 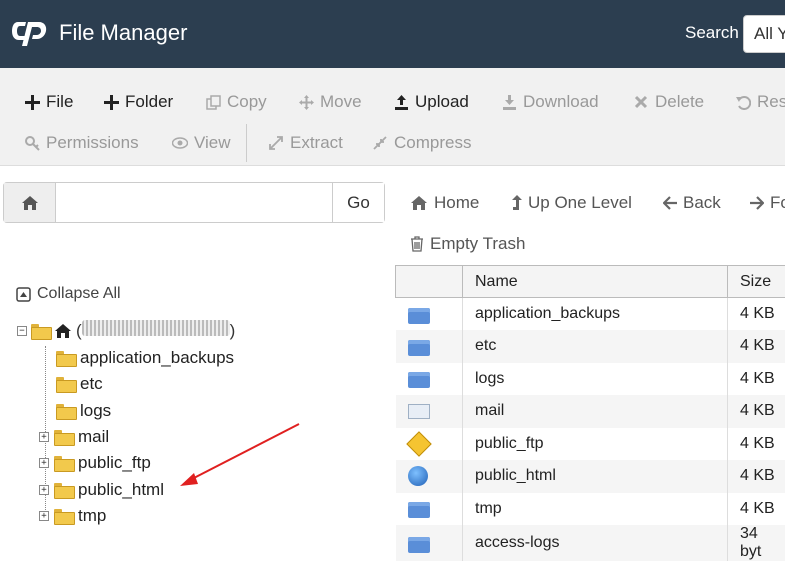 What do you see at coordinates (757, 203) in the screenshot?
I see `arrow-right-icon` at bounding box center [757, 203].